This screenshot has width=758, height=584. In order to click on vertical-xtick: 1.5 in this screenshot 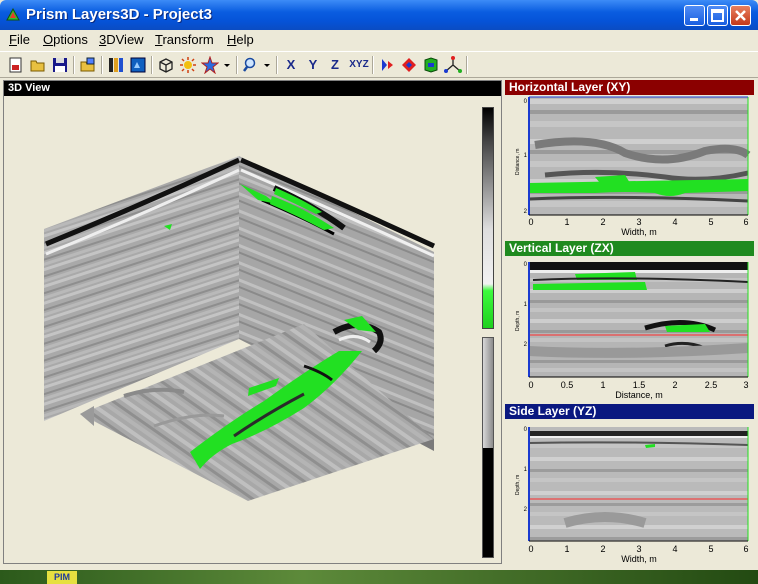, I will do `click(639, 385)`.